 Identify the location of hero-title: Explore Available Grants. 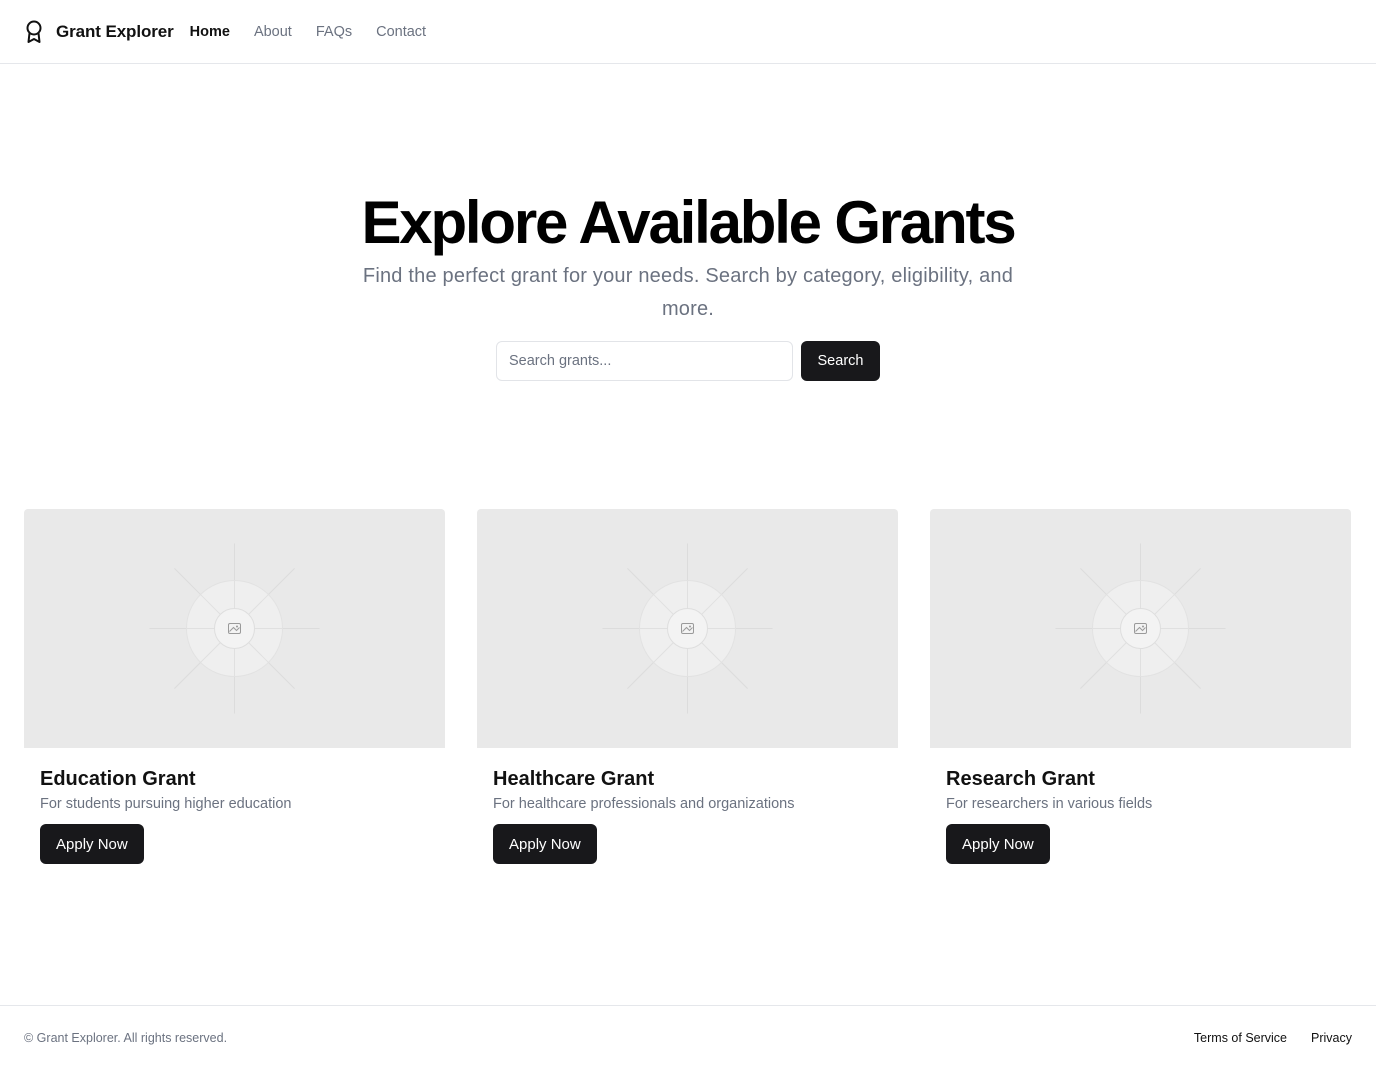
(688, 222).